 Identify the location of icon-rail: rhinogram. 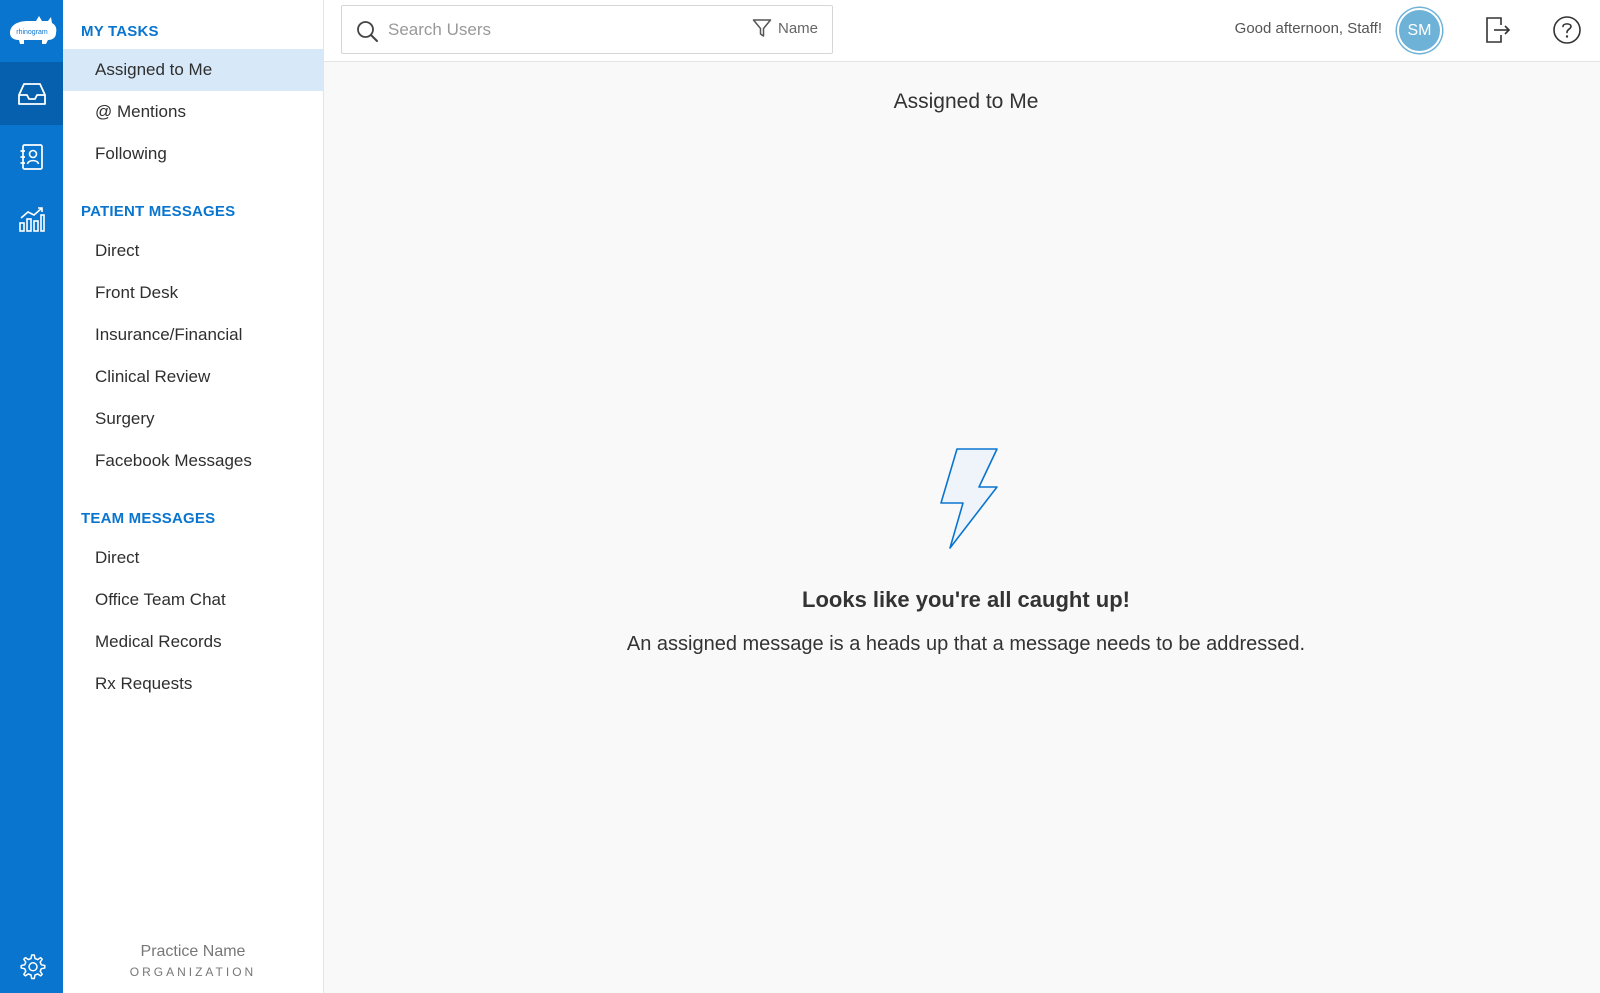
(31, 496).